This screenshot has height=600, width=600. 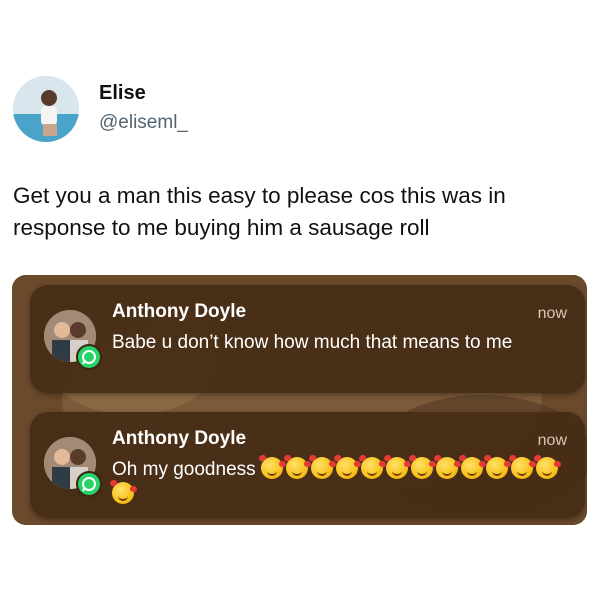 I want to click on tweet-header: Elise @eliseml_, so click(x=293, y=111).